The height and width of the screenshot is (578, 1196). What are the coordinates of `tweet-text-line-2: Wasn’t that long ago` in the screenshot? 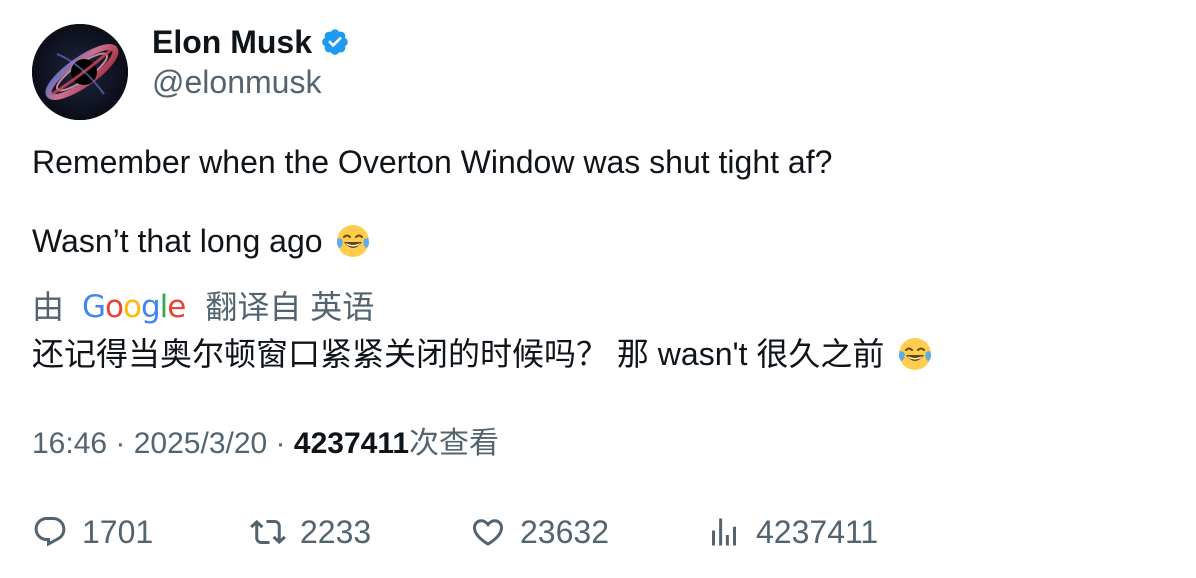 It's located at (201, 241).